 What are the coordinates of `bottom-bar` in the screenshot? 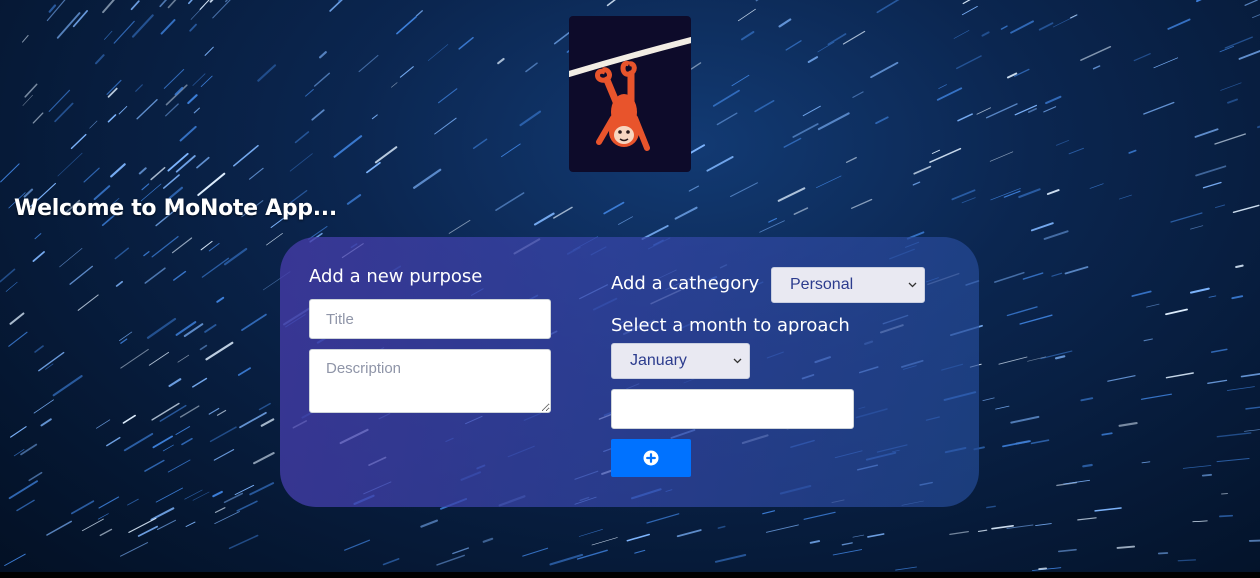 It's located at (630, 575).